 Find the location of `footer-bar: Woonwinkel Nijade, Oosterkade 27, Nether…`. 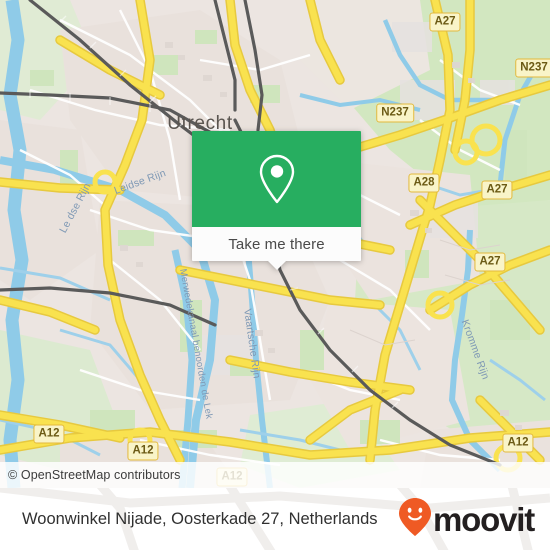

footer-bar: Woonwinkel Nijade, Oosterkade 27, Nether… is located at coordinates (275, 519).